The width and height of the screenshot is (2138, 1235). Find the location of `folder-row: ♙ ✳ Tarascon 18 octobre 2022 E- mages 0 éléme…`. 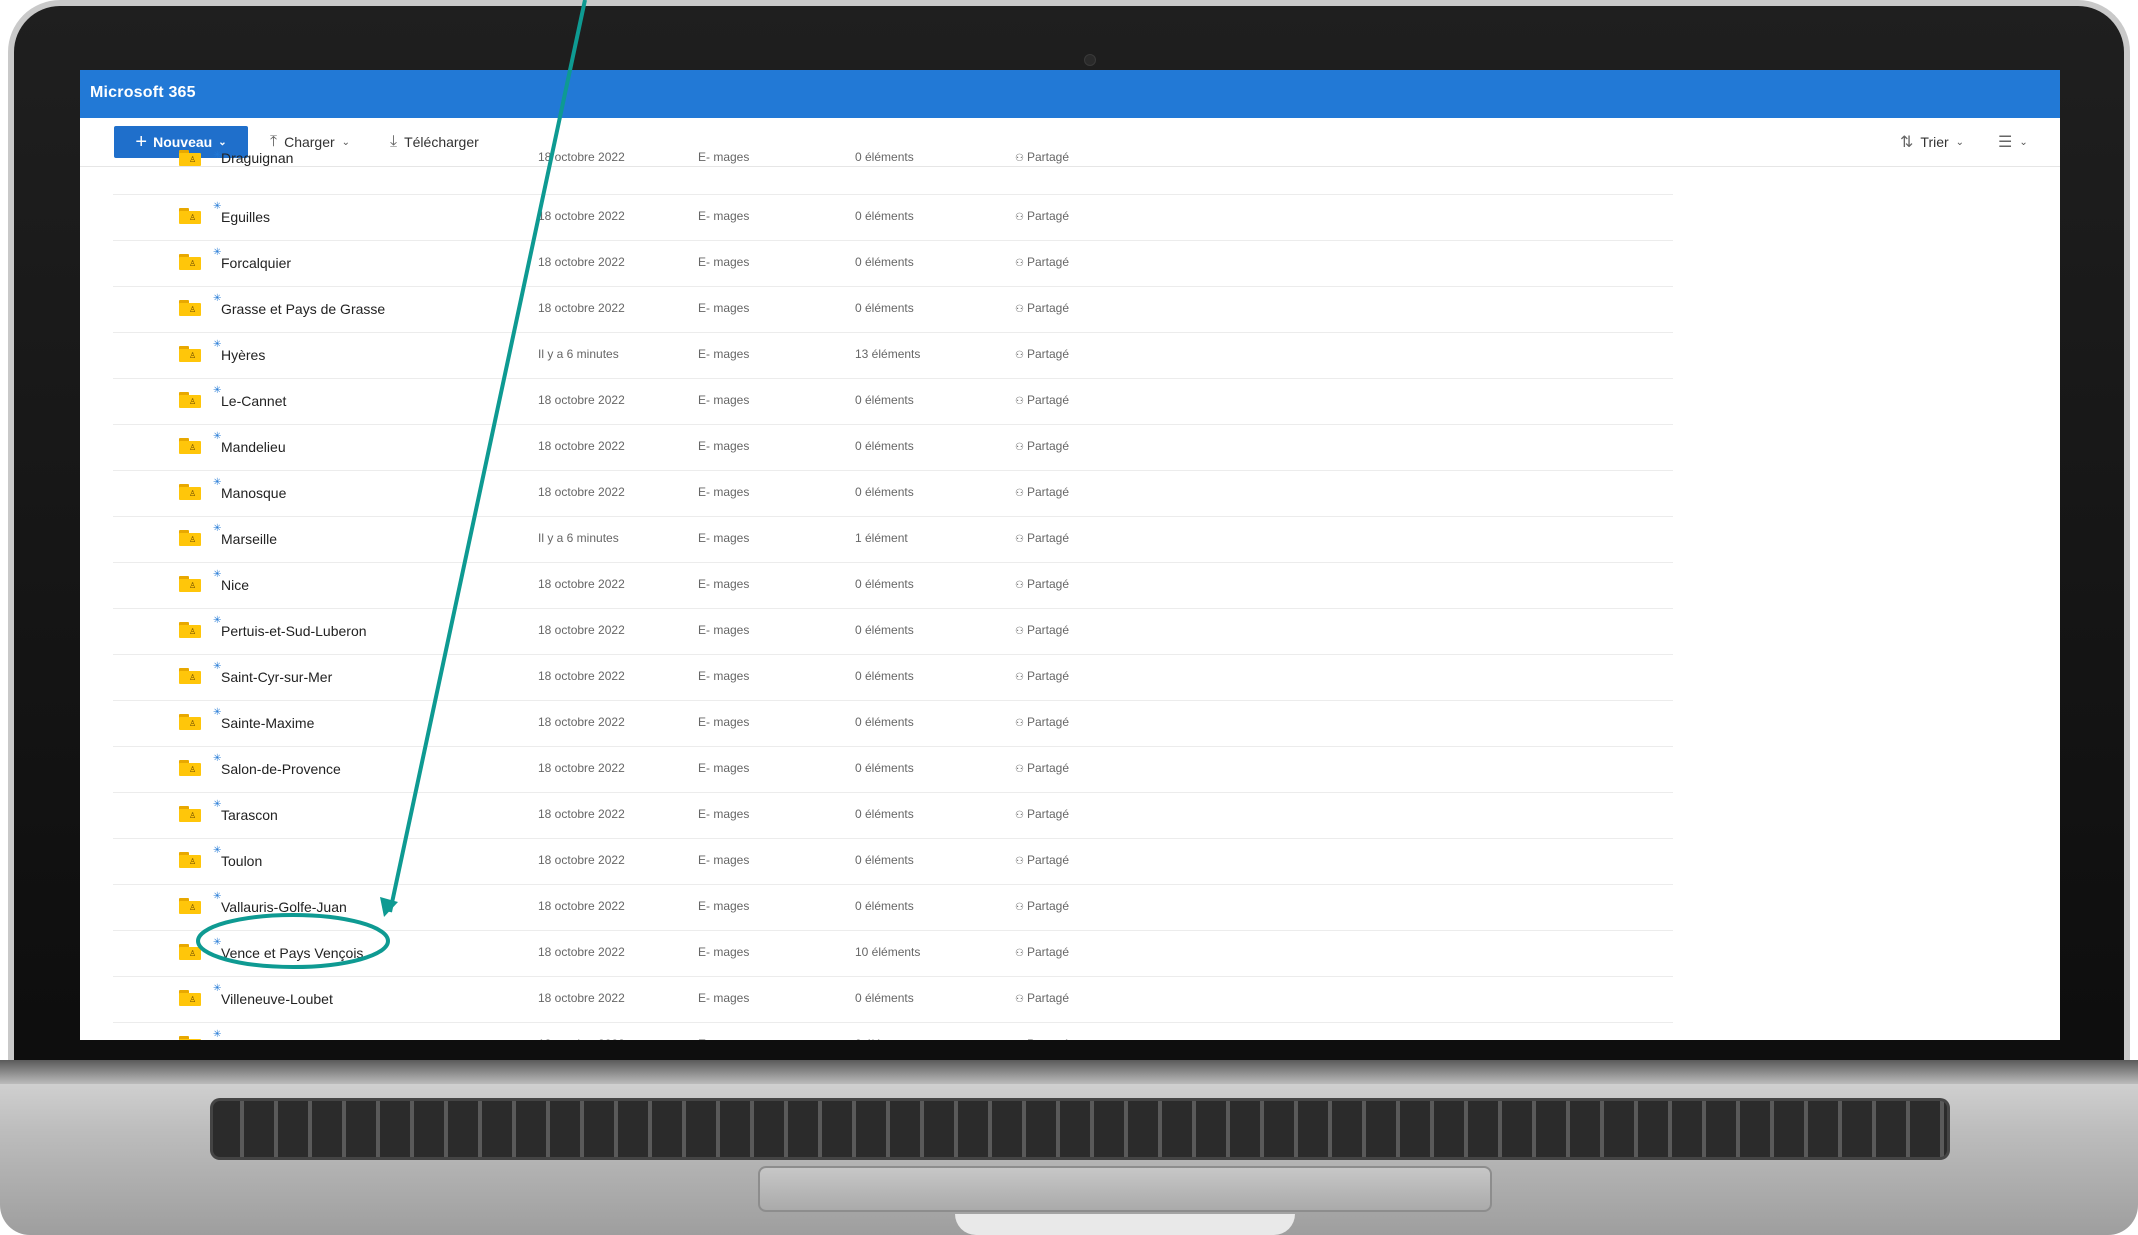

folder-row: ♙ ✳ Tarascon 18 octobre 2022 E- mages 0 éléme… is located at coordinates (893, 816).